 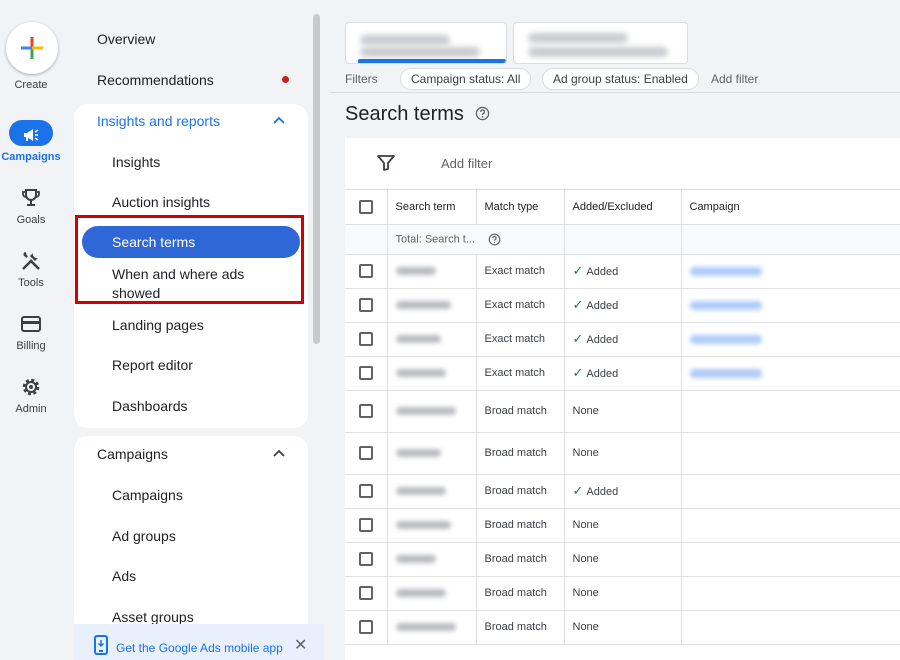 What do you see at coordinates (466, 79) in the screenshot?
I see `filter-chip-campaign-status: Campaign status: All` at bounding box center [466, 79].